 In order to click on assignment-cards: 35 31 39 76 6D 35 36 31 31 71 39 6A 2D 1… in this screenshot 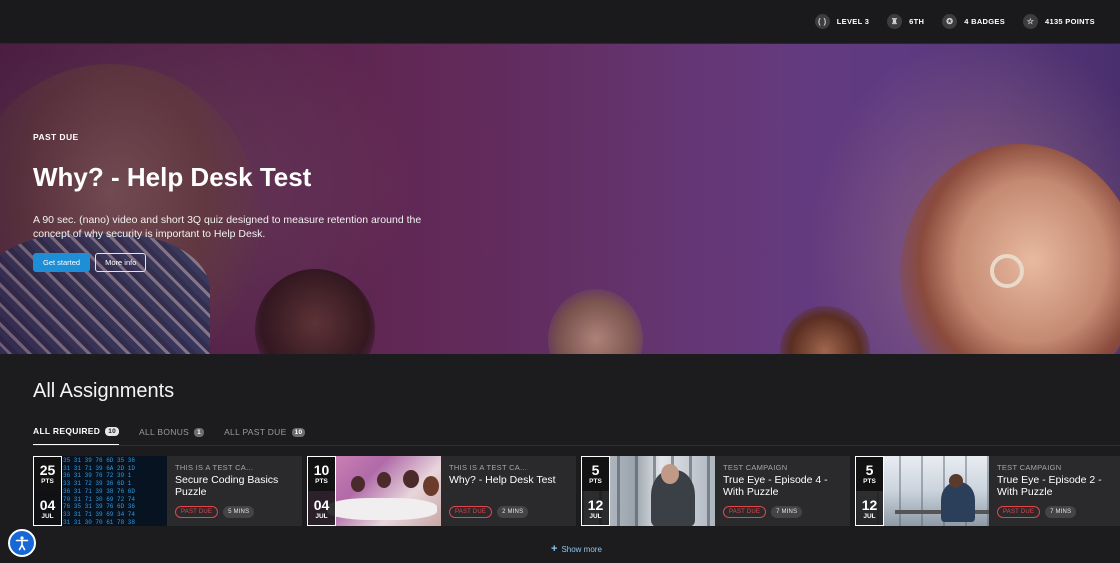, I will do `click(576, 491)`.